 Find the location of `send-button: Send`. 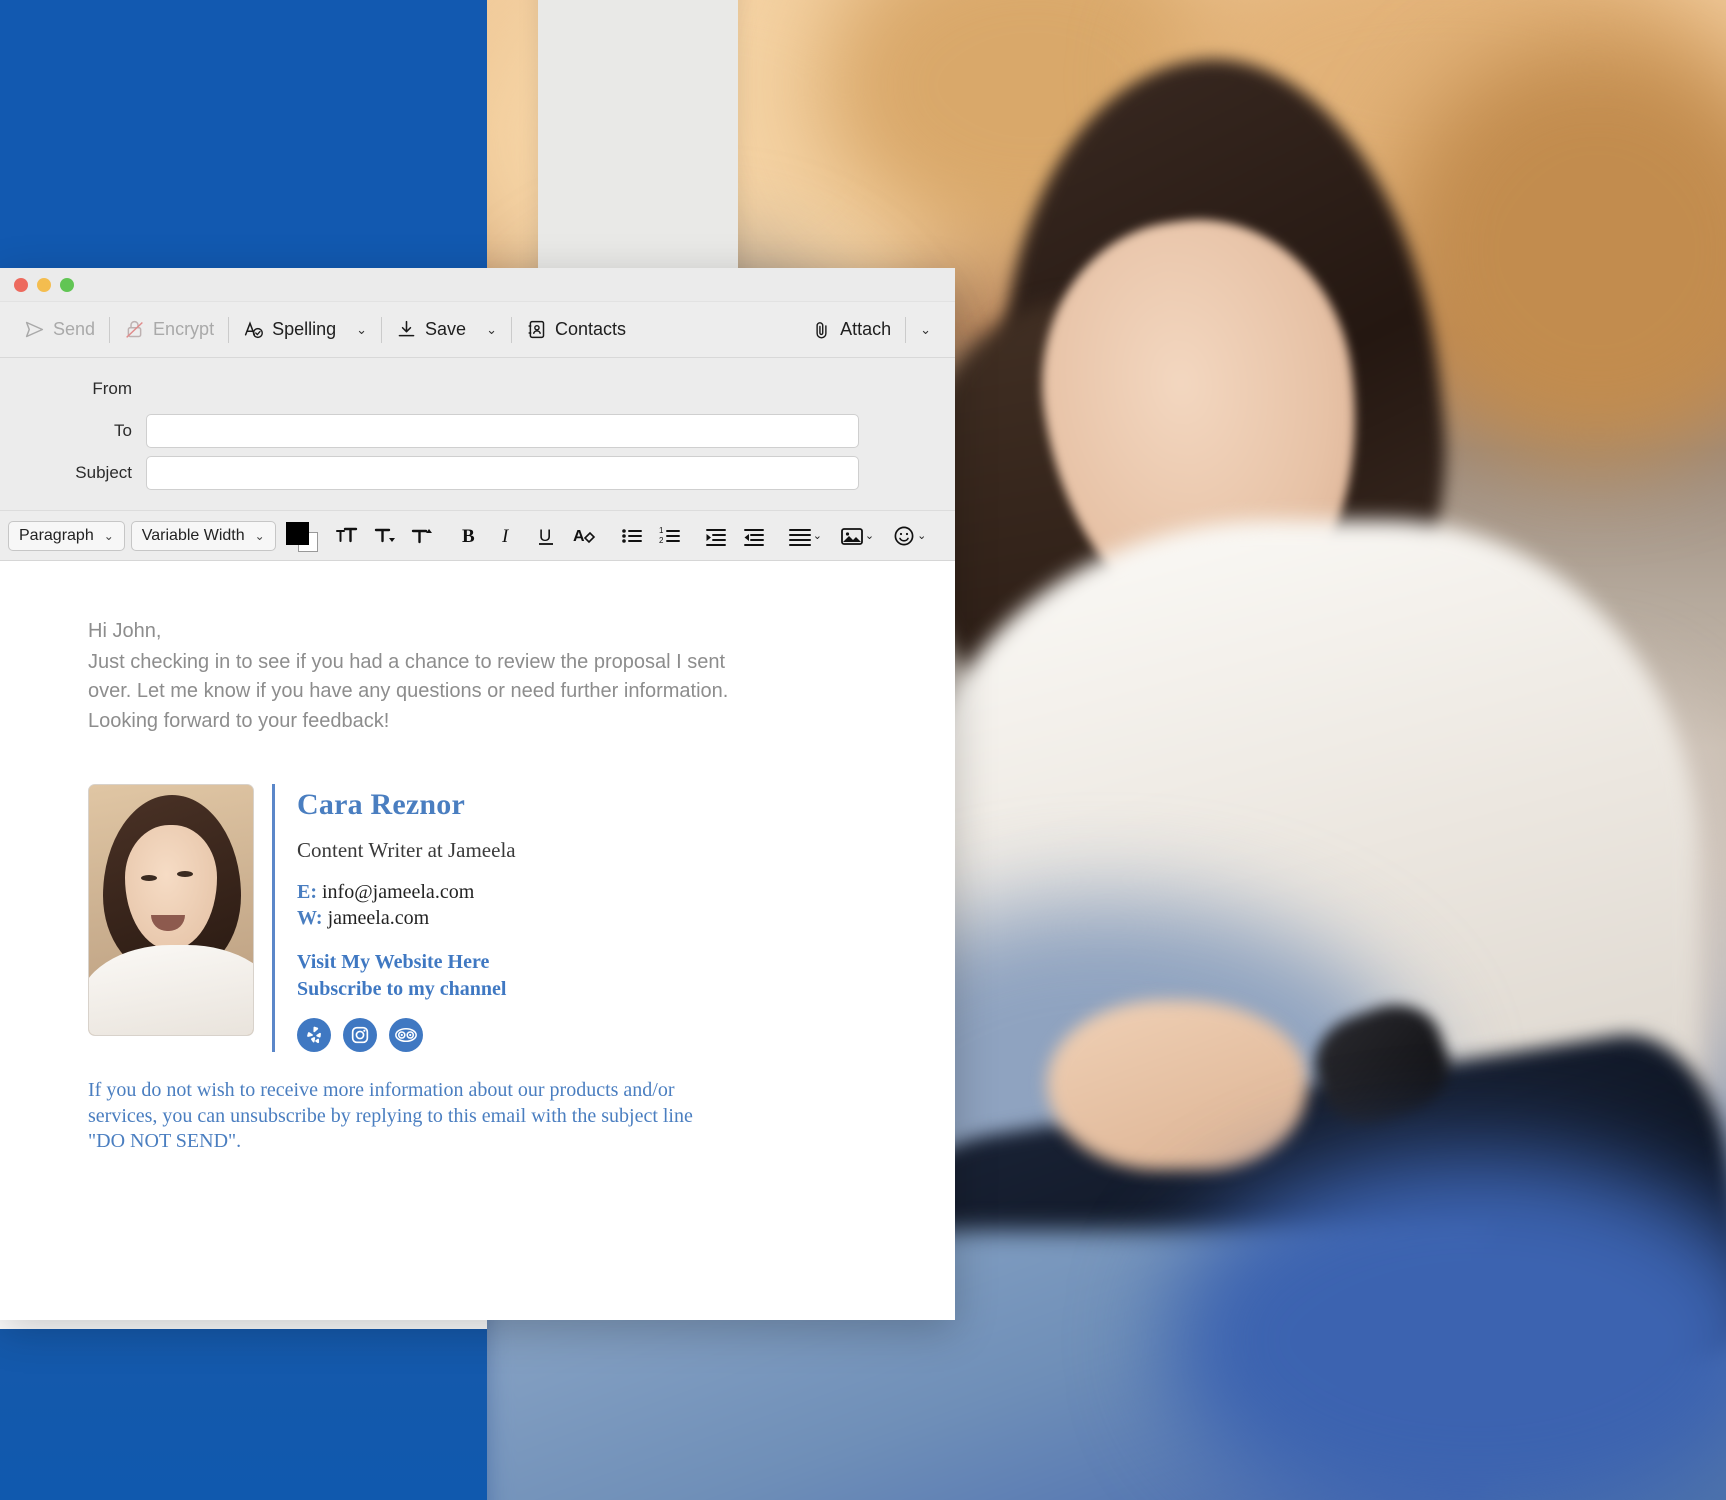

send-button: Send is located at coordinates (59, 329).